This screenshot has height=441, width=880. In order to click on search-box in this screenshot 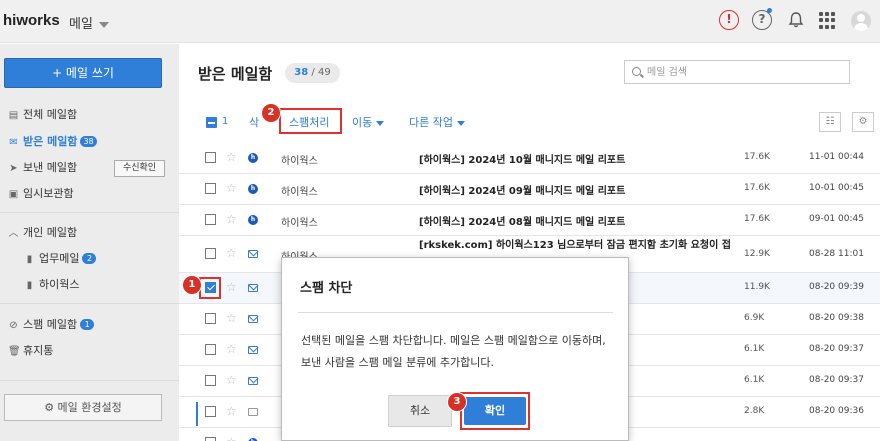, I will do `click(737, 72)`.